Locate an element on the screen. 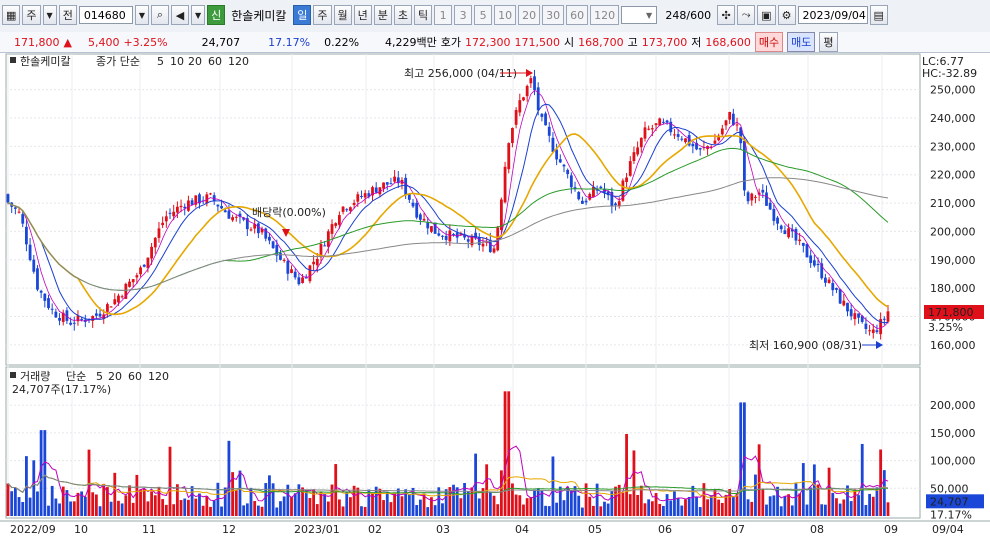 The height and width of the screenshot is (540, 990). save-icon: ▣ is located at coordinates (766, 15).